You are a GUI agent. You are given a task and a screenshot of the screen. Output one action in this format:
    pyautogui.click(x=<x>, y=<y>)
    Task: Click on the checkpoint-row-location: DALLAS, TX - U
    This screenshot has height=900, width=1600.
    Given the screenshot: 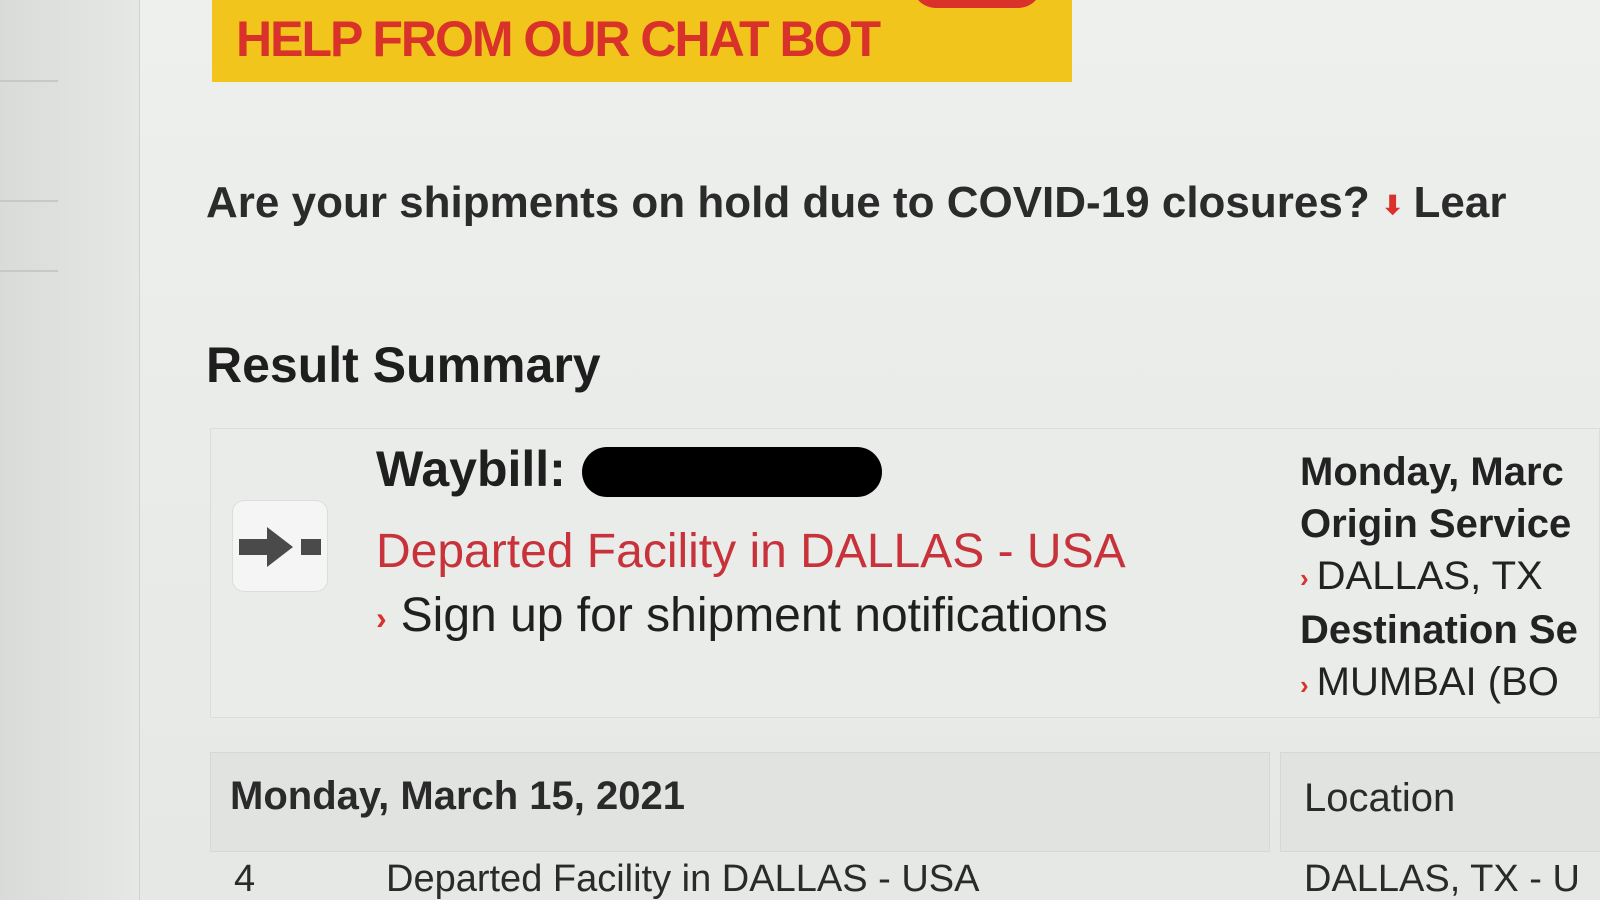 What is the action you would take?
    pyautogui.click(x=1442, y=879)
    